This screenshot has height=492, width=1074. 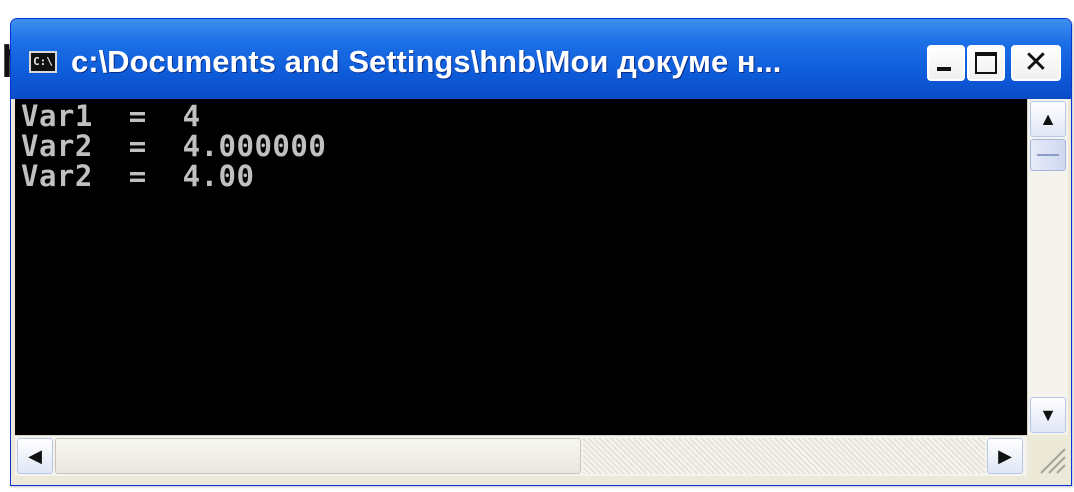 I want to click on scroll-left-button: ◀, so click(x=35, y=456).